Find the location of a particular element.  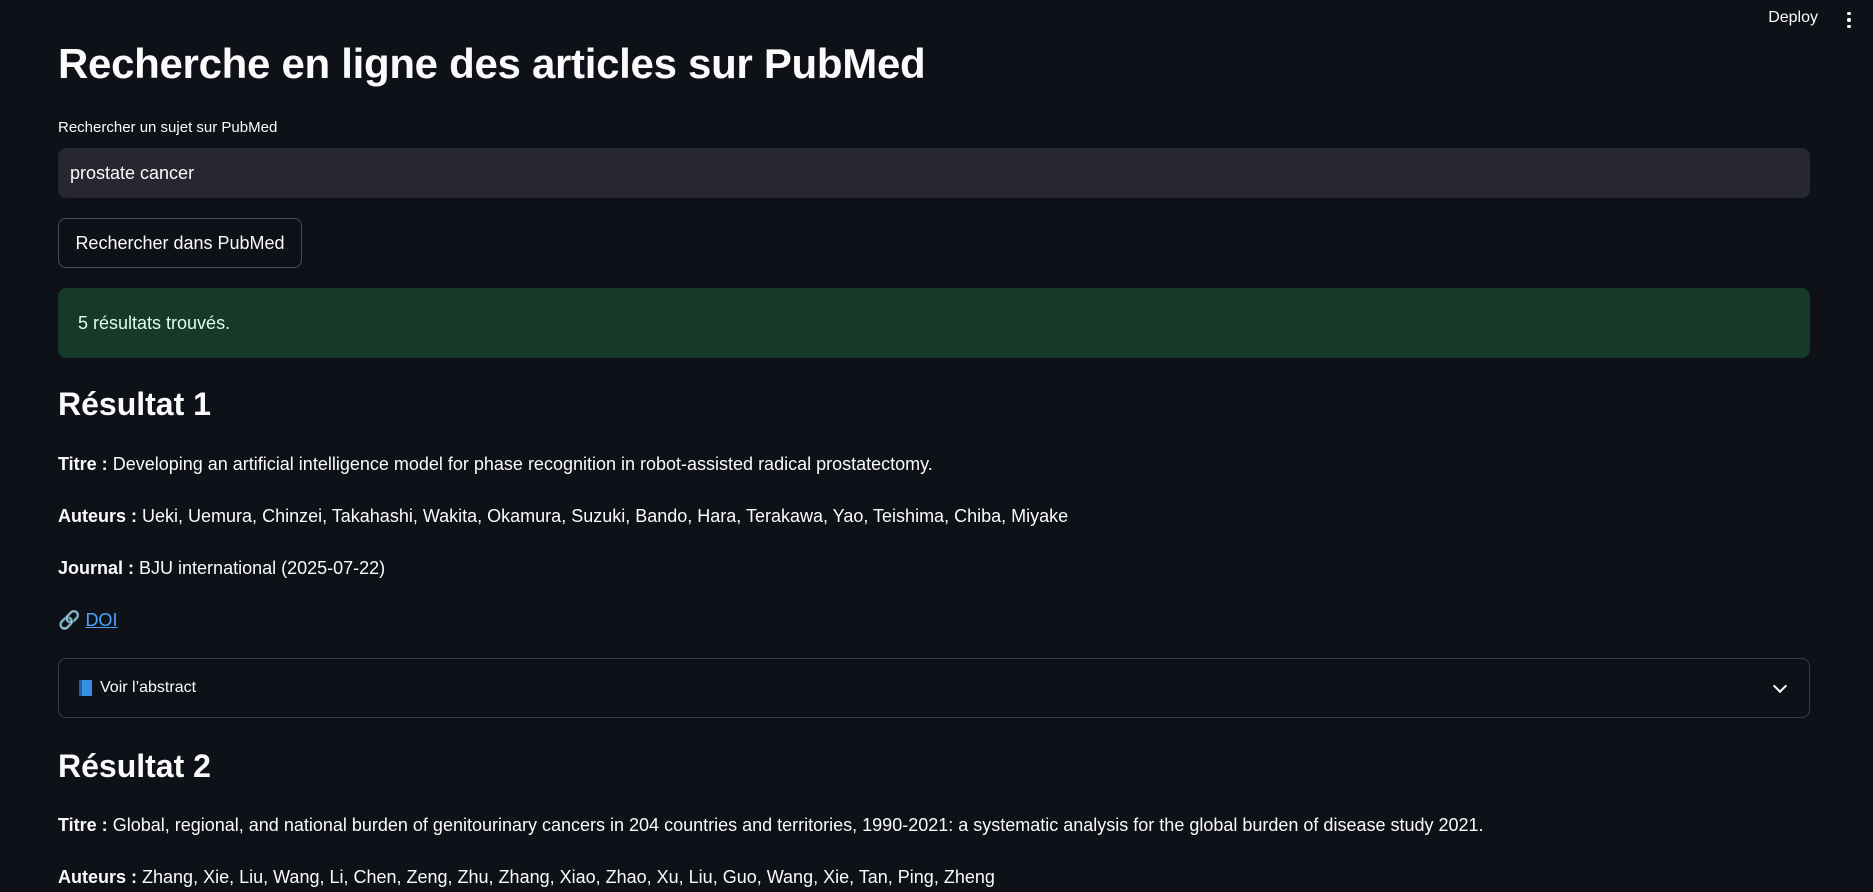

journal-label: Journal : is located at coordinates (96, 568).